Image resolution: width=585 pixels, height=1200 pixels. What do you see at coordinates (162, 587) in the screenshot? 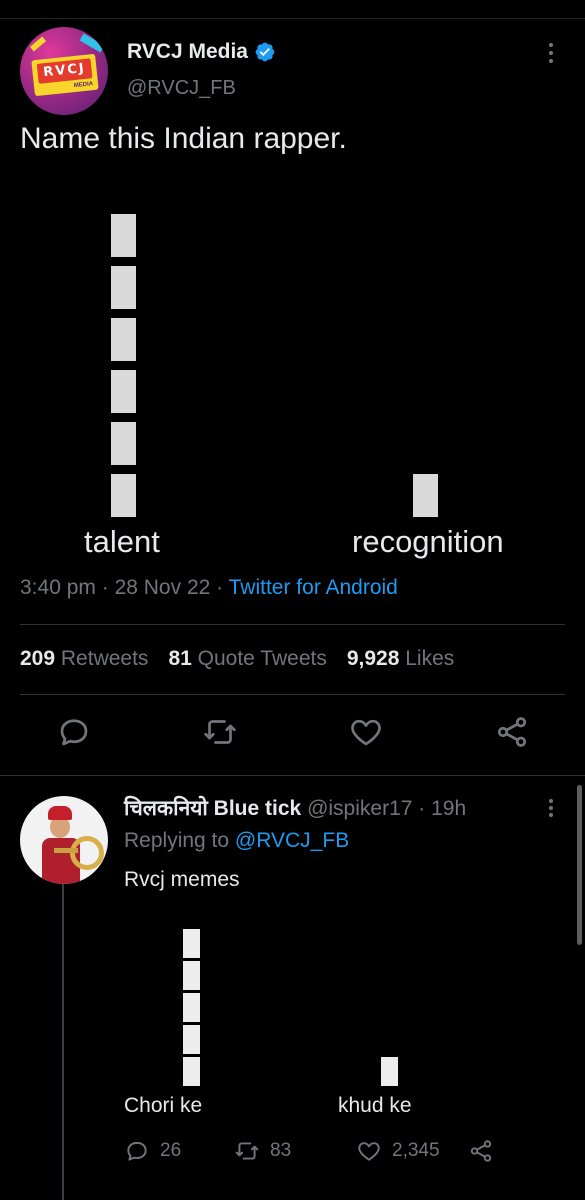
I see `tweet-date: 28 Nov 22` at bounding box center [162, 587].